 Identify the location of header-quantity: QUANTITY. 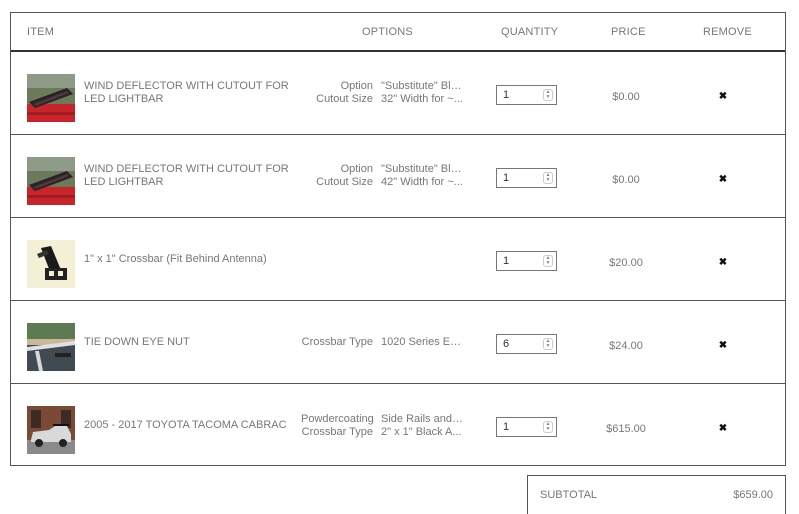
(530, 32).